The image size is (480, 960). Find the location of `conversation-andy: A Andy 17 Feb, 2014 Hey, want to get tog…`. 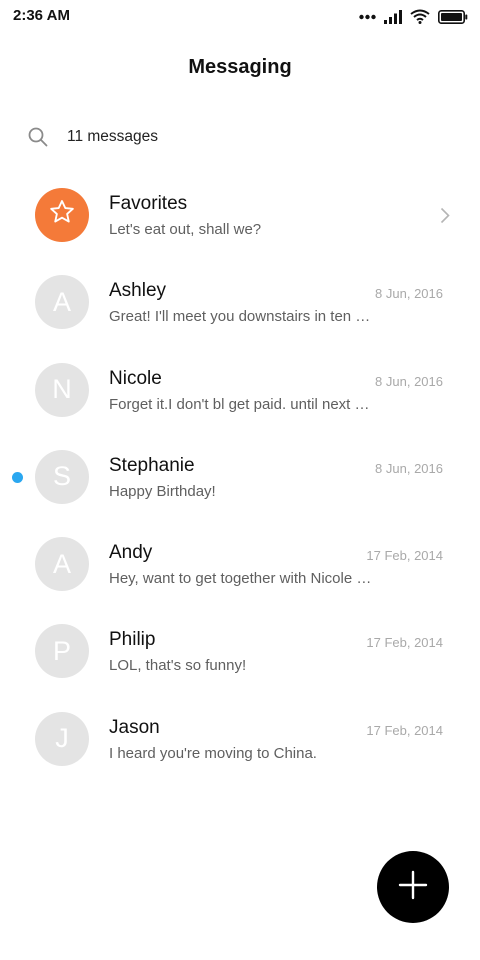

conversation-andy: A Andy 17 Feb, 2014 Hey, want to get tog… is located at coordinates (240, 565).